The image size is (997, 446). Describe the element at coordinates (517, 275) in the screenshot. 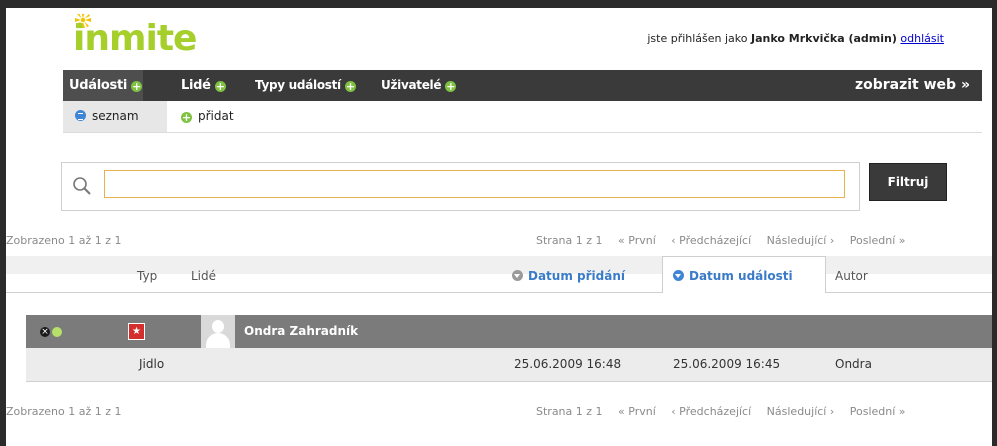

I see `sort-icon` at that location.